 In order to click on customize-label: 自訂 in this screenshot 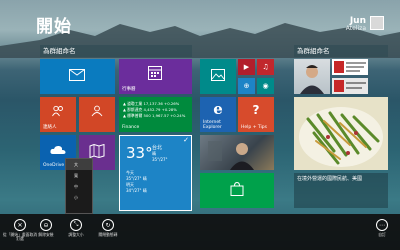, I will do `click(382, 234)`.